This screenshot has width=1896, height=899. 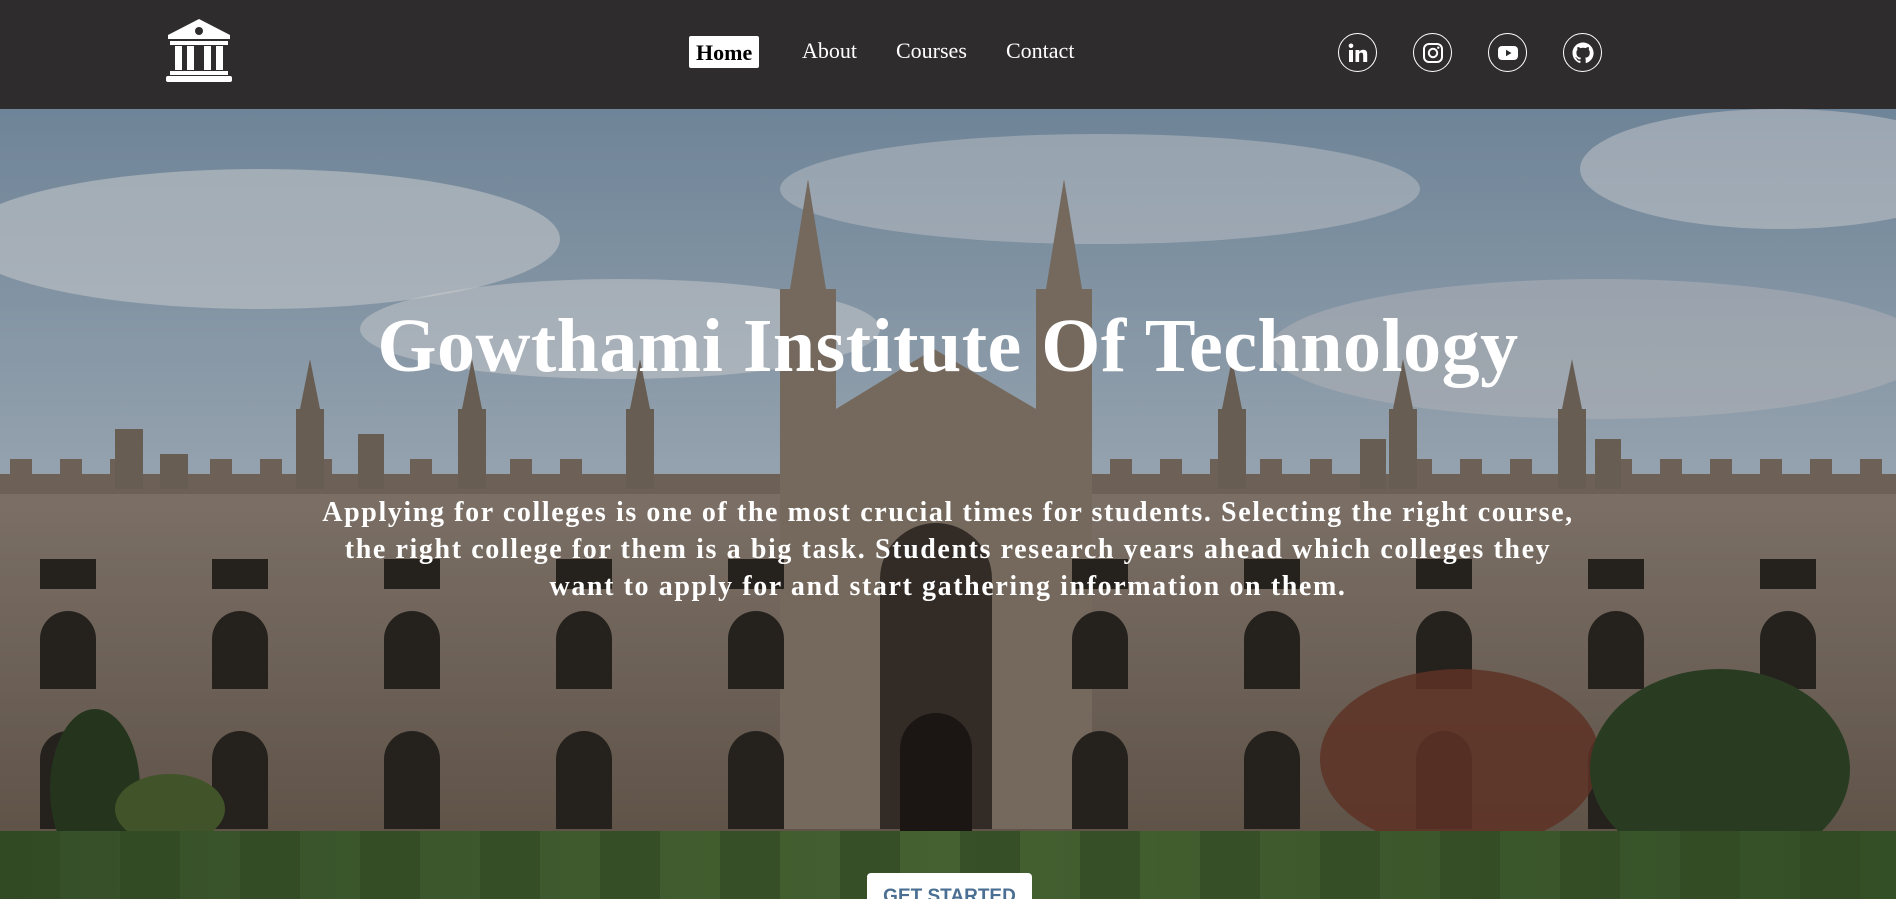 What do you see at coordinates (1040, 51) in the screenshot?
I see `nav-contact-link: Contact` at bounding box center [1040, 51].